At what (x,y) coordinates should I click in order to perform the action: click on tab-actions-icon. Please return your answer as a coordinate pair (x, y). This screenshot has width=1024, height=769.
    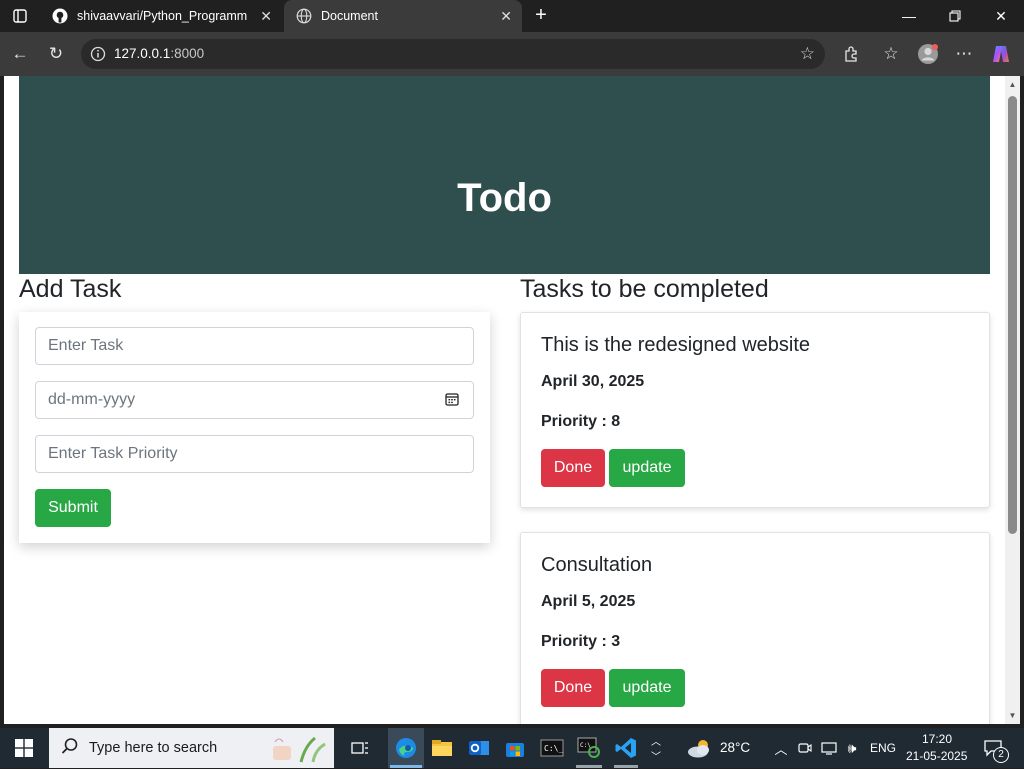
    Looking at the image, I should click on (20, 16).